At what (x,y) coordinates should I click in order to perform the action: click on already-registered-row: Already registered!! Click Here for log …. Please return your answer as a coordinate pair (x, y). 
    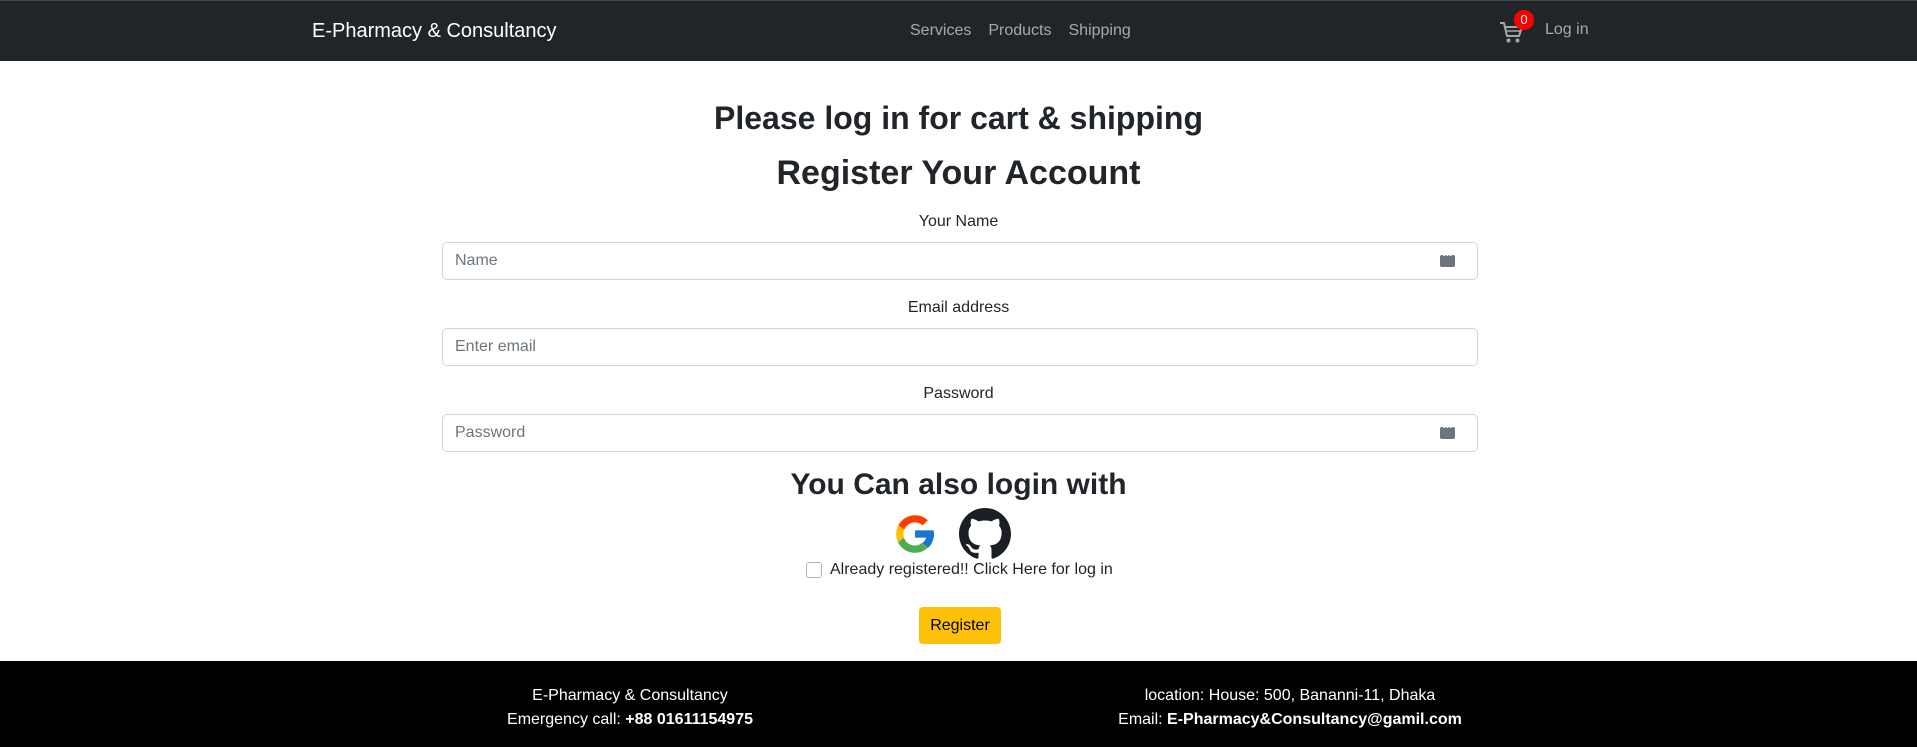
    Looking at the image, I should click on (959, 570).